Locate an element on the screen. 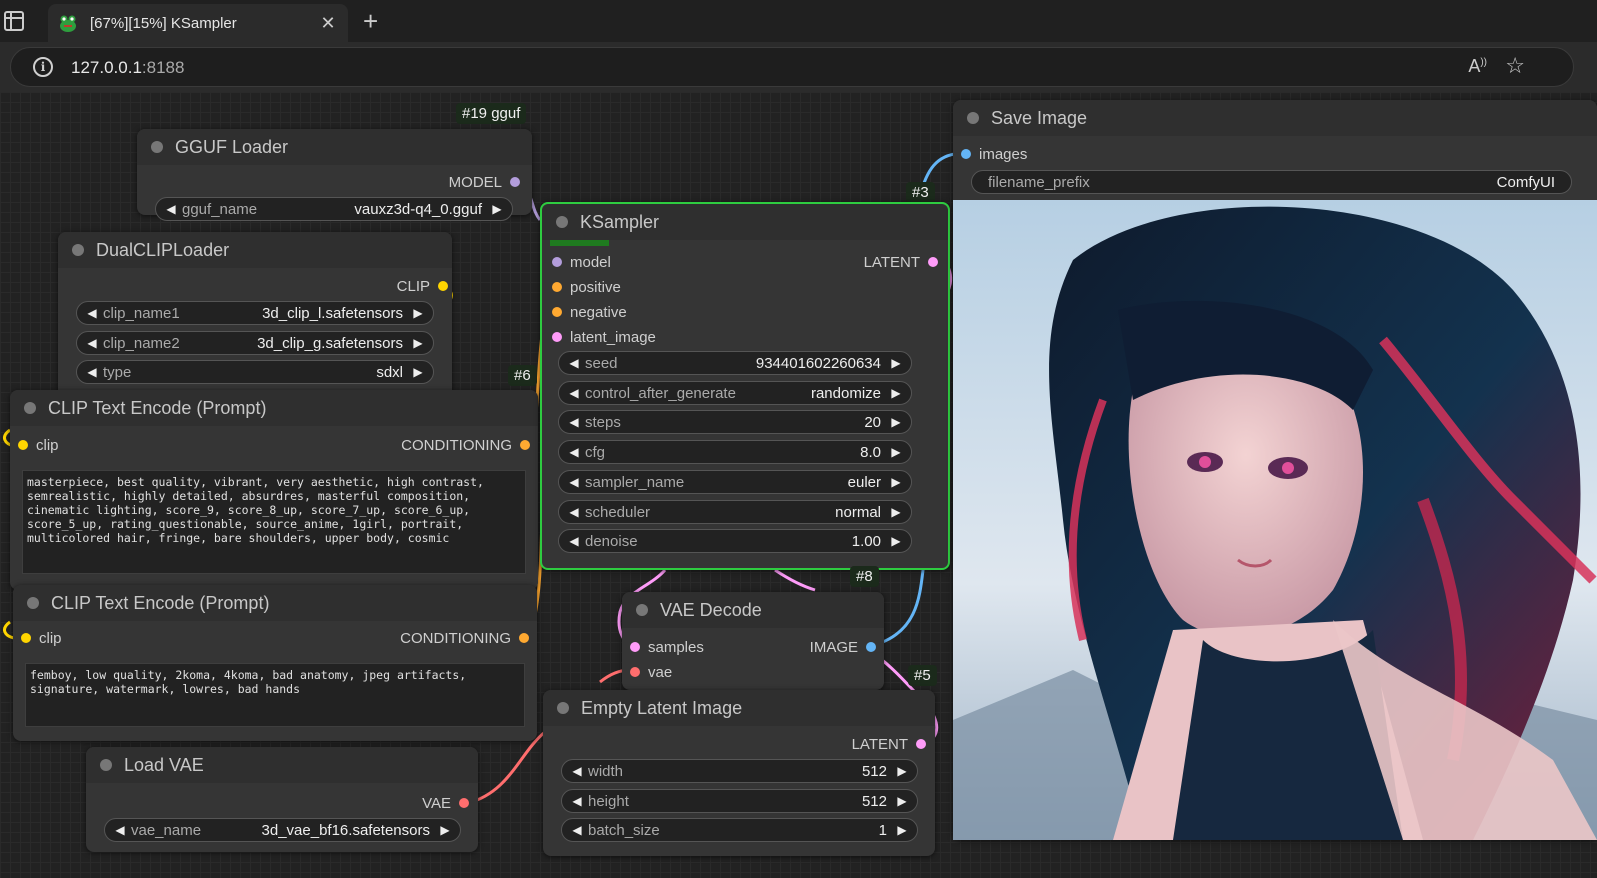  widget-height: ◀ height 512 ▶ is located at coordinates (739, 801).